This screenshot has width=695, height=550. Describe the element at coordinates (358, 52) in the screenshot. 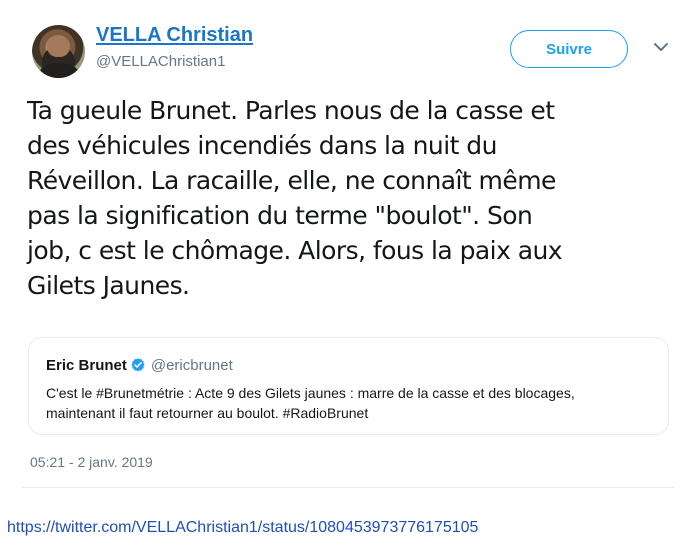

I see `tweet-header: VELLA Christian @VELLAChristian1 Suivre` at that location.